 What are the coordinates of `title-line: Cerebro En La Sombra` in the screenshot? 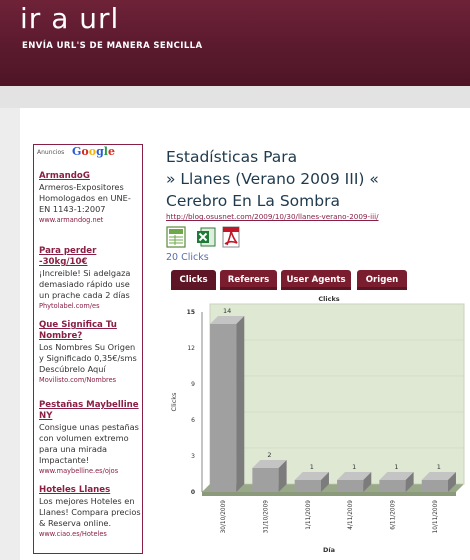 It's located at (253, 201).